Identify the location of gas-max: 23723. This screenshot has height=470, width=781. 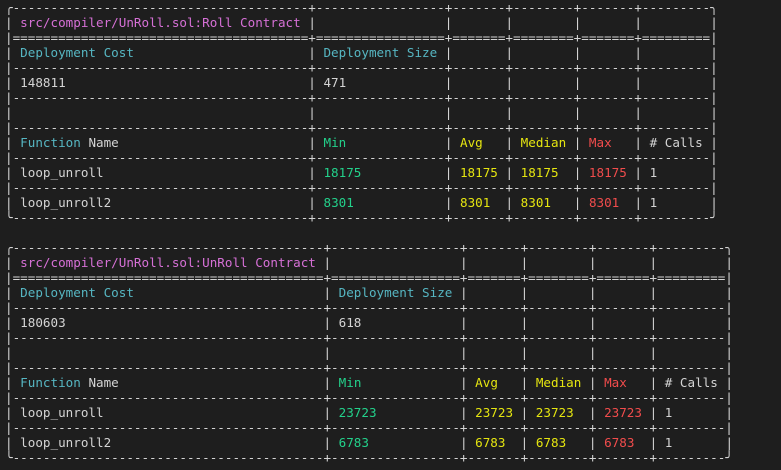
(623, 412).